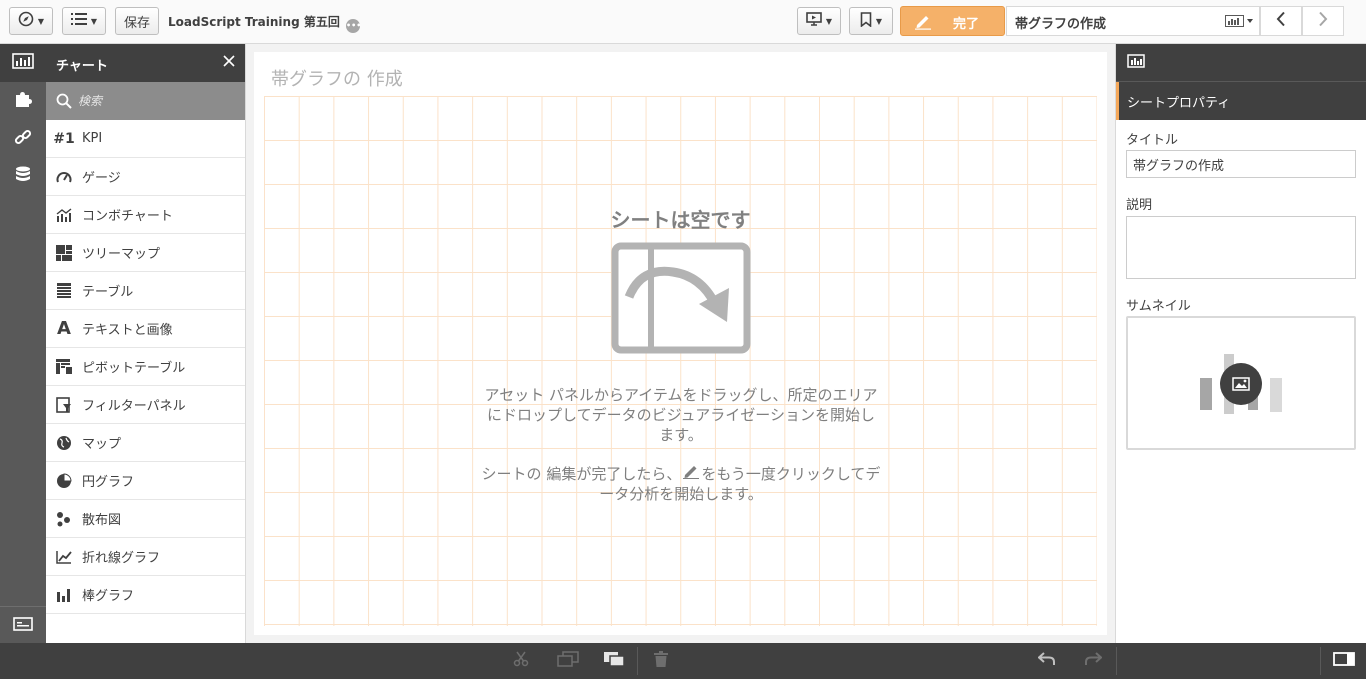  What do you see at coordinates (158, 101) in the screenshot?
I see `search-input` at bounding box center [158, 101].